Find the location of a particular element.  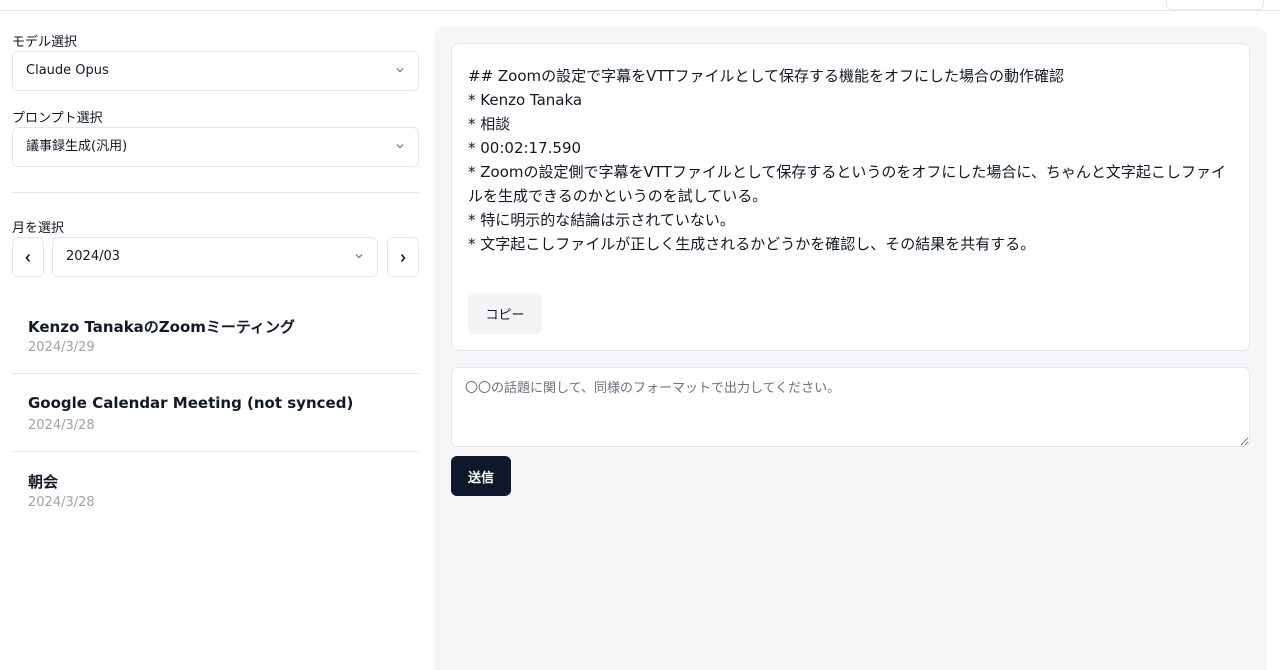

model-select-label: モデル選択 is located at coordinates (45, 42).